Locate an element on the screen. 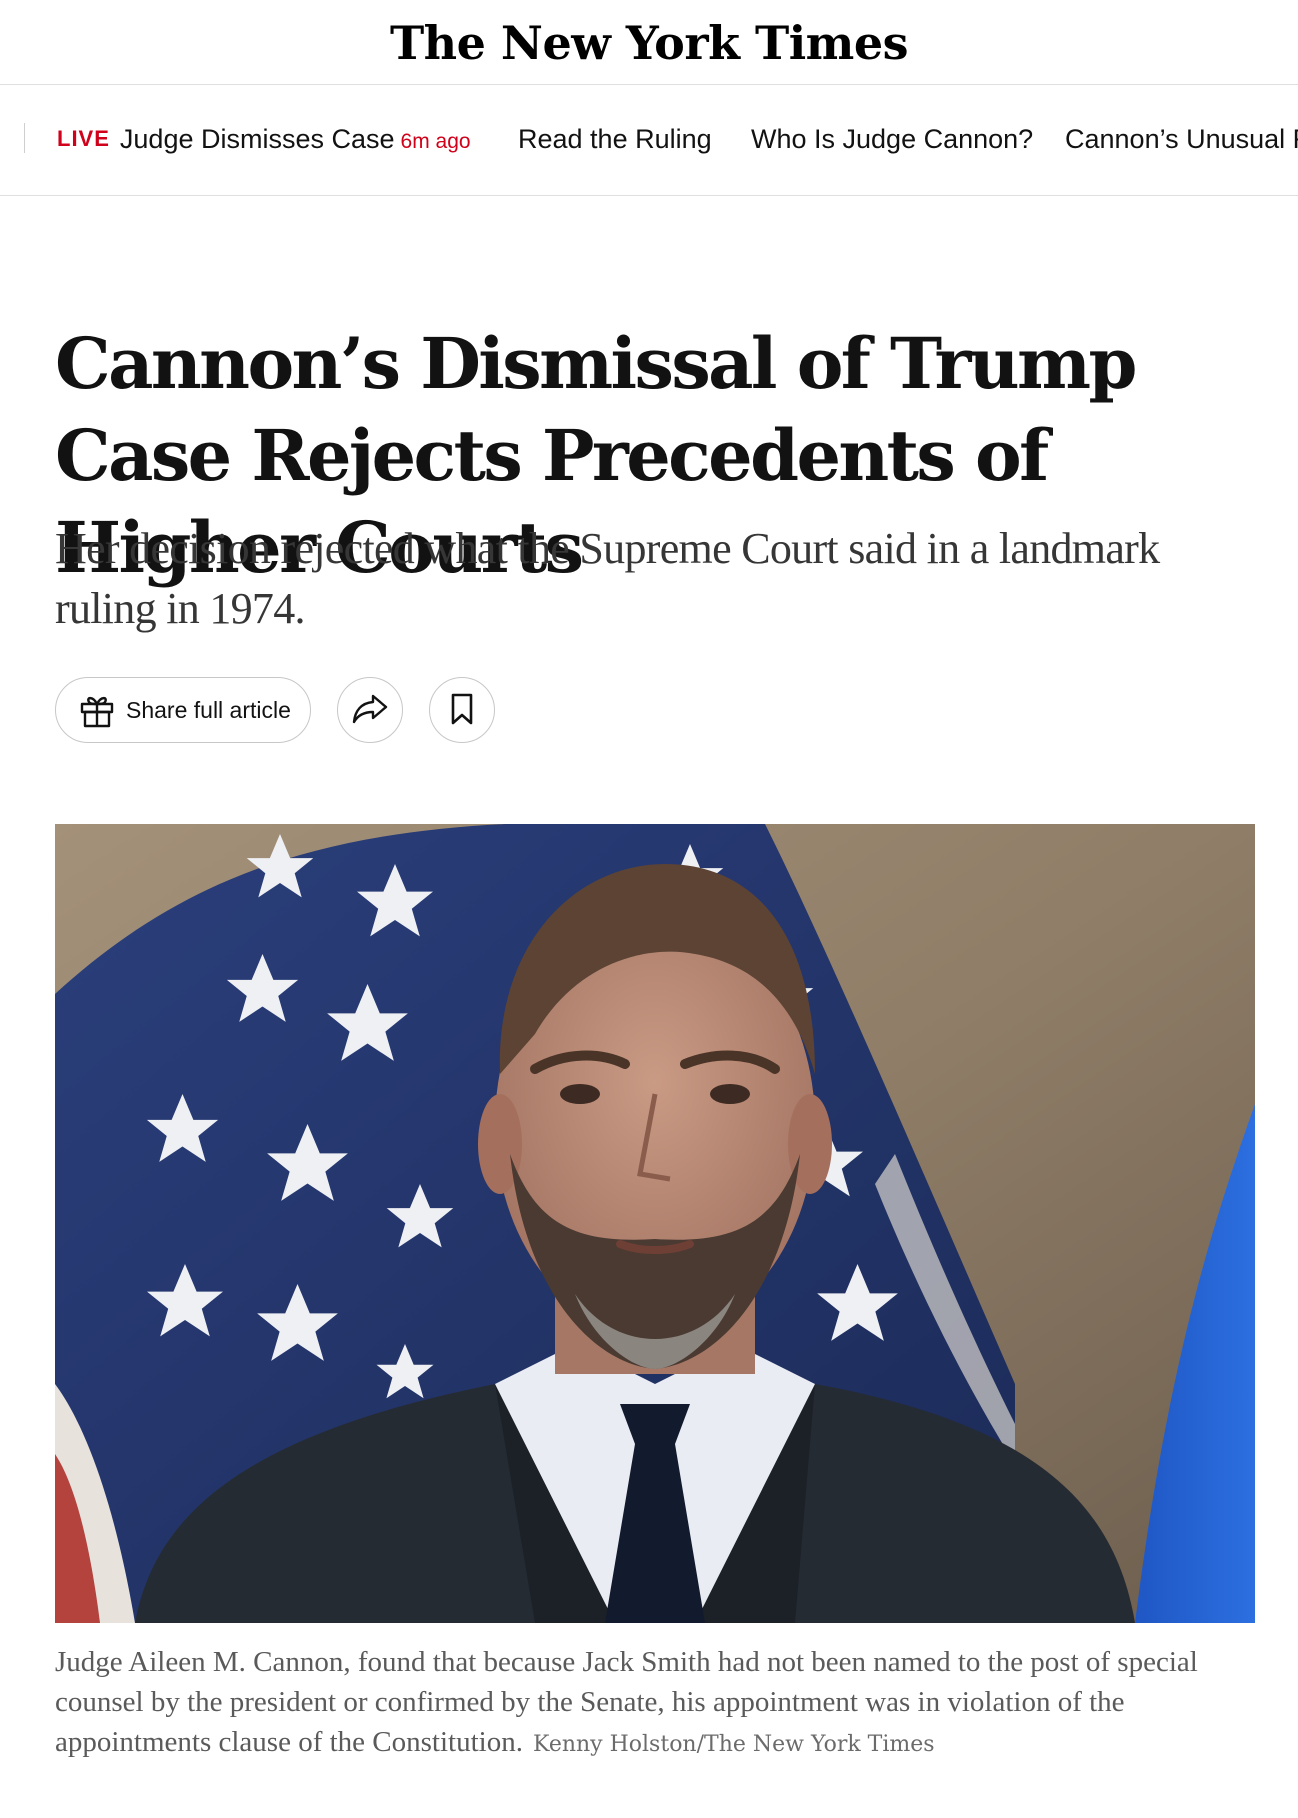  photo-credit: Kenny Holston/The New York Times is located at coordinates (733, 1744).